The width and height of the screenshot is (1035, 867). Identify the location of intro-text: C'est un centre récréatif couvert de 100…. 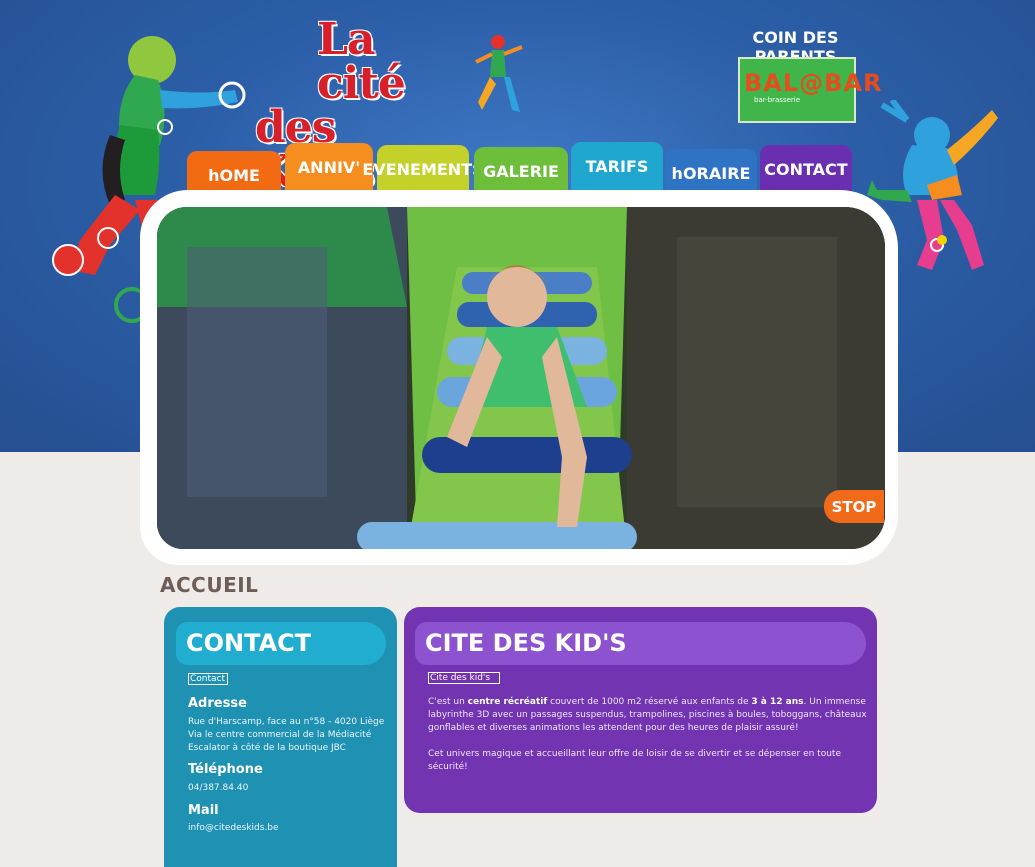
(648, 735).